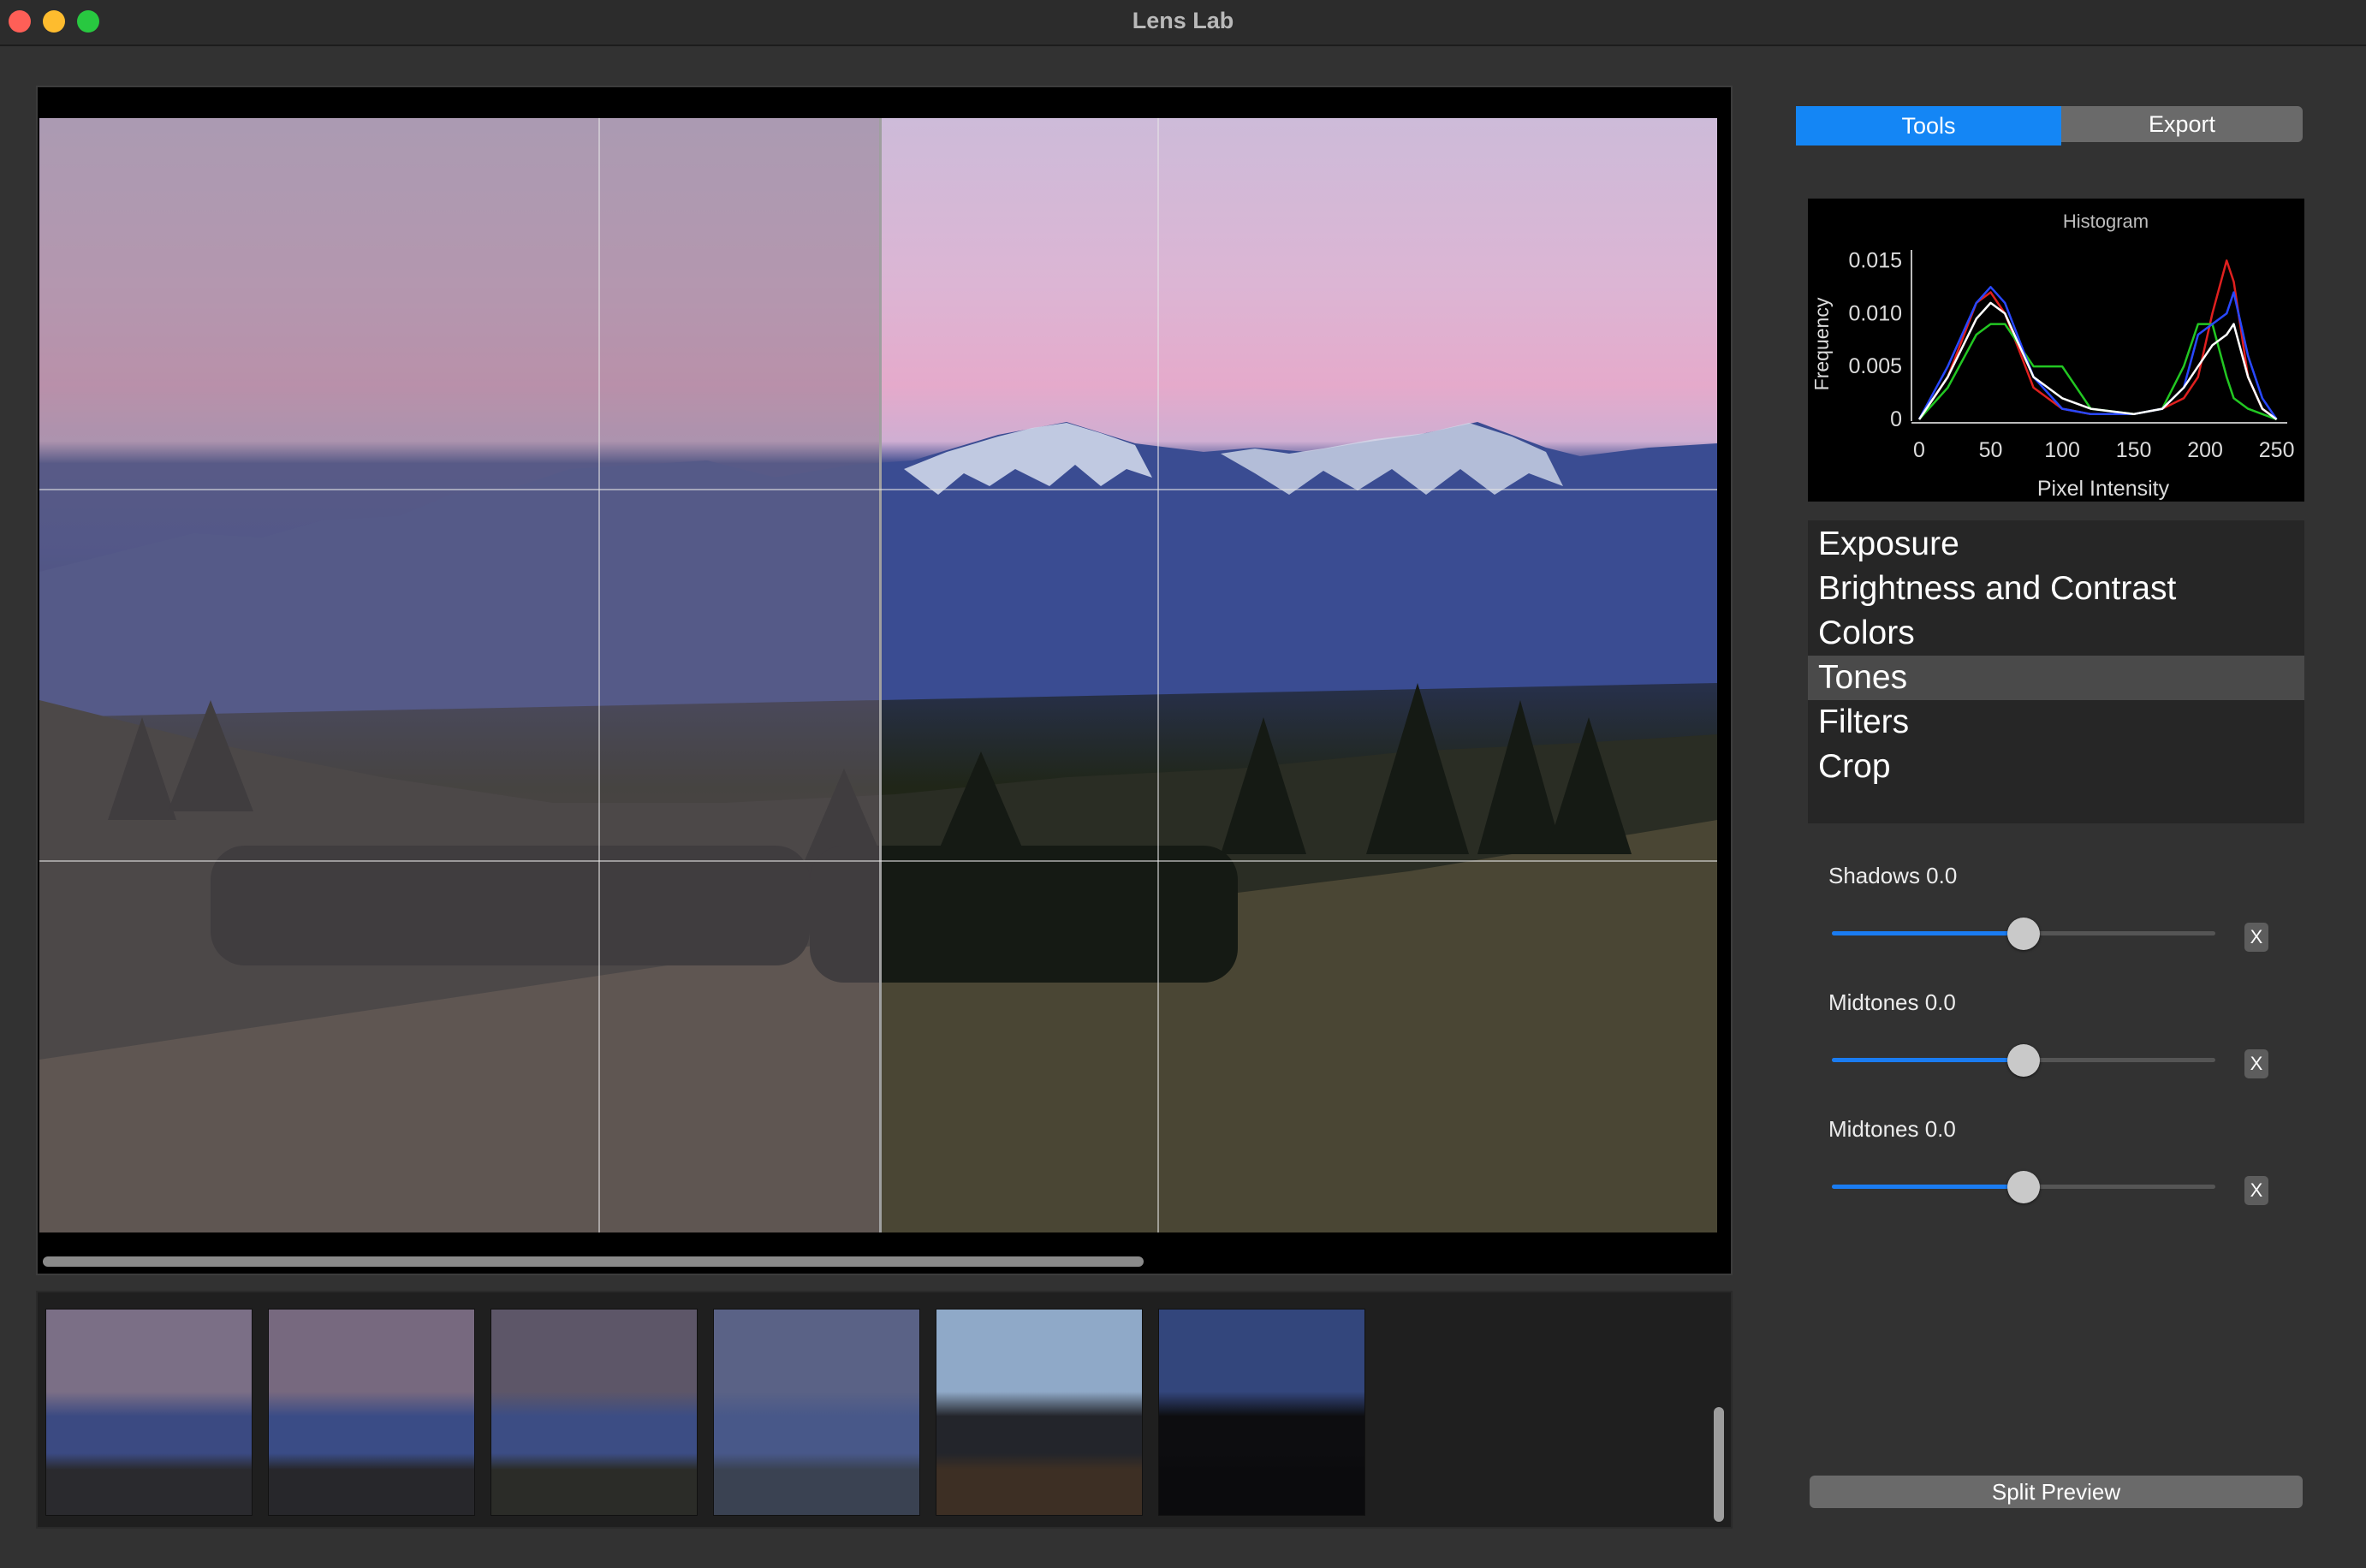 This screenshot has height=1568, width=2366. I want to click on panel-tabs: Tools Export, so click(2050, 126).